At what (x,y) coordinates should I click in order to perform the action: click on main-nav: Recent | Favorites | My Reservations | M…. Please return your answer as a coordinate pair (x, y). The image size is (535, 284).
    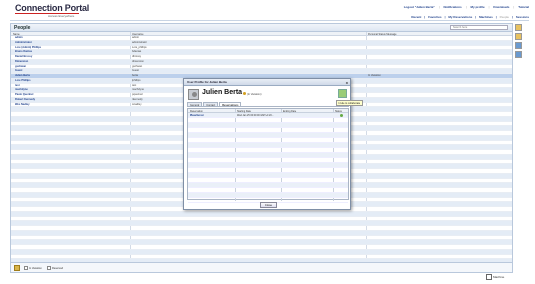
    Looking at the image, I should click on (470, 17).